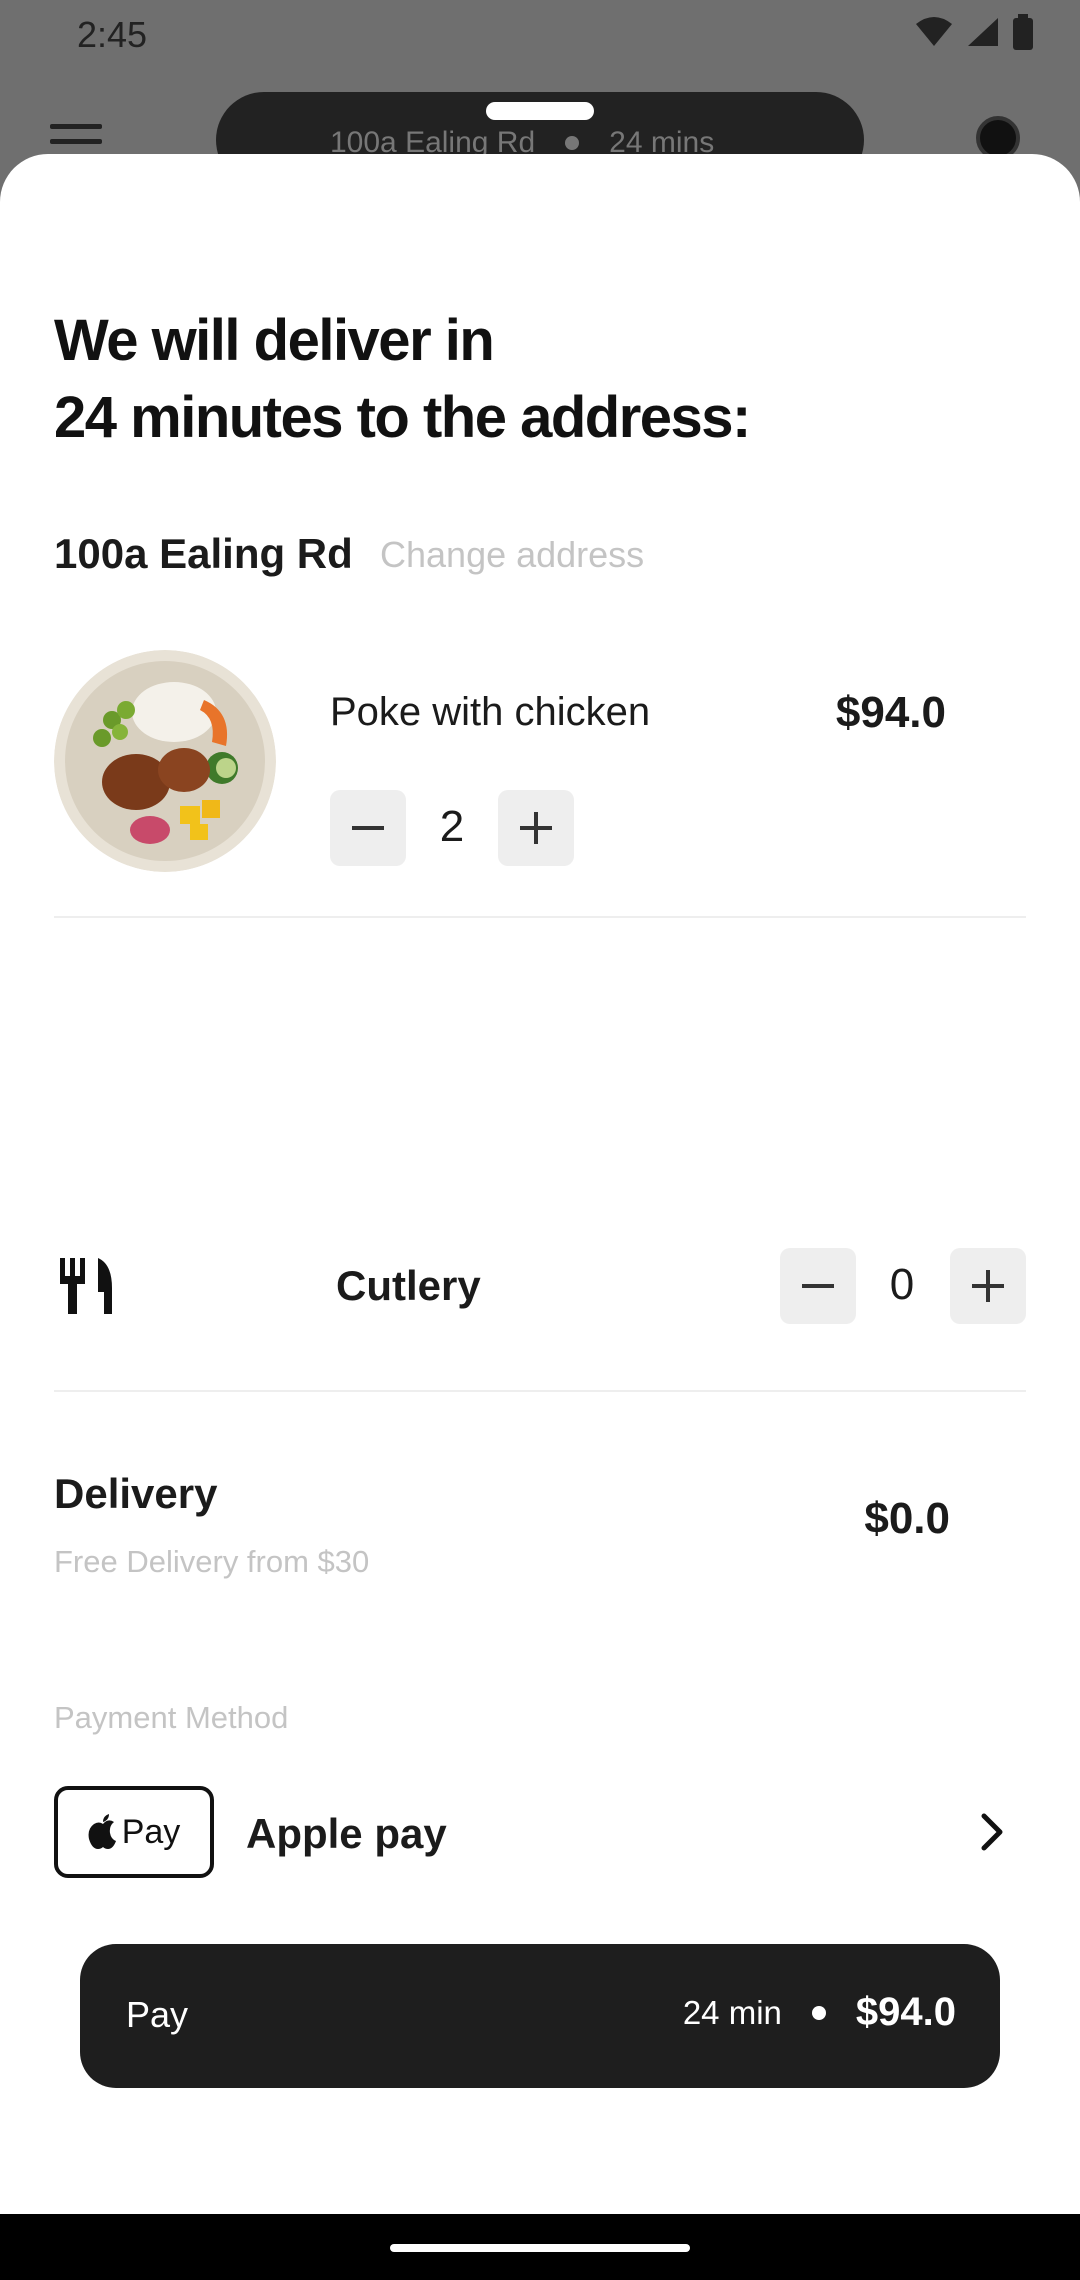 This screenshot has width=1080, height=2280. I want to click on chevron-right-icon, so click(992, 1832).